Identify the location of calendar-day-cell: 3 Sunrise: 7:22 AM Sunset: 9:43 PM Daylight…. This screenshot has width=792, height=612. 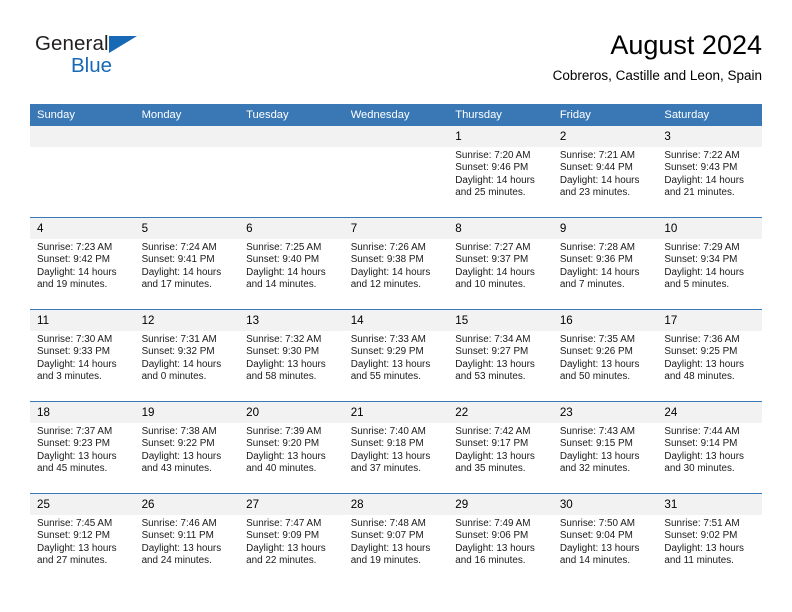
(709, 172).